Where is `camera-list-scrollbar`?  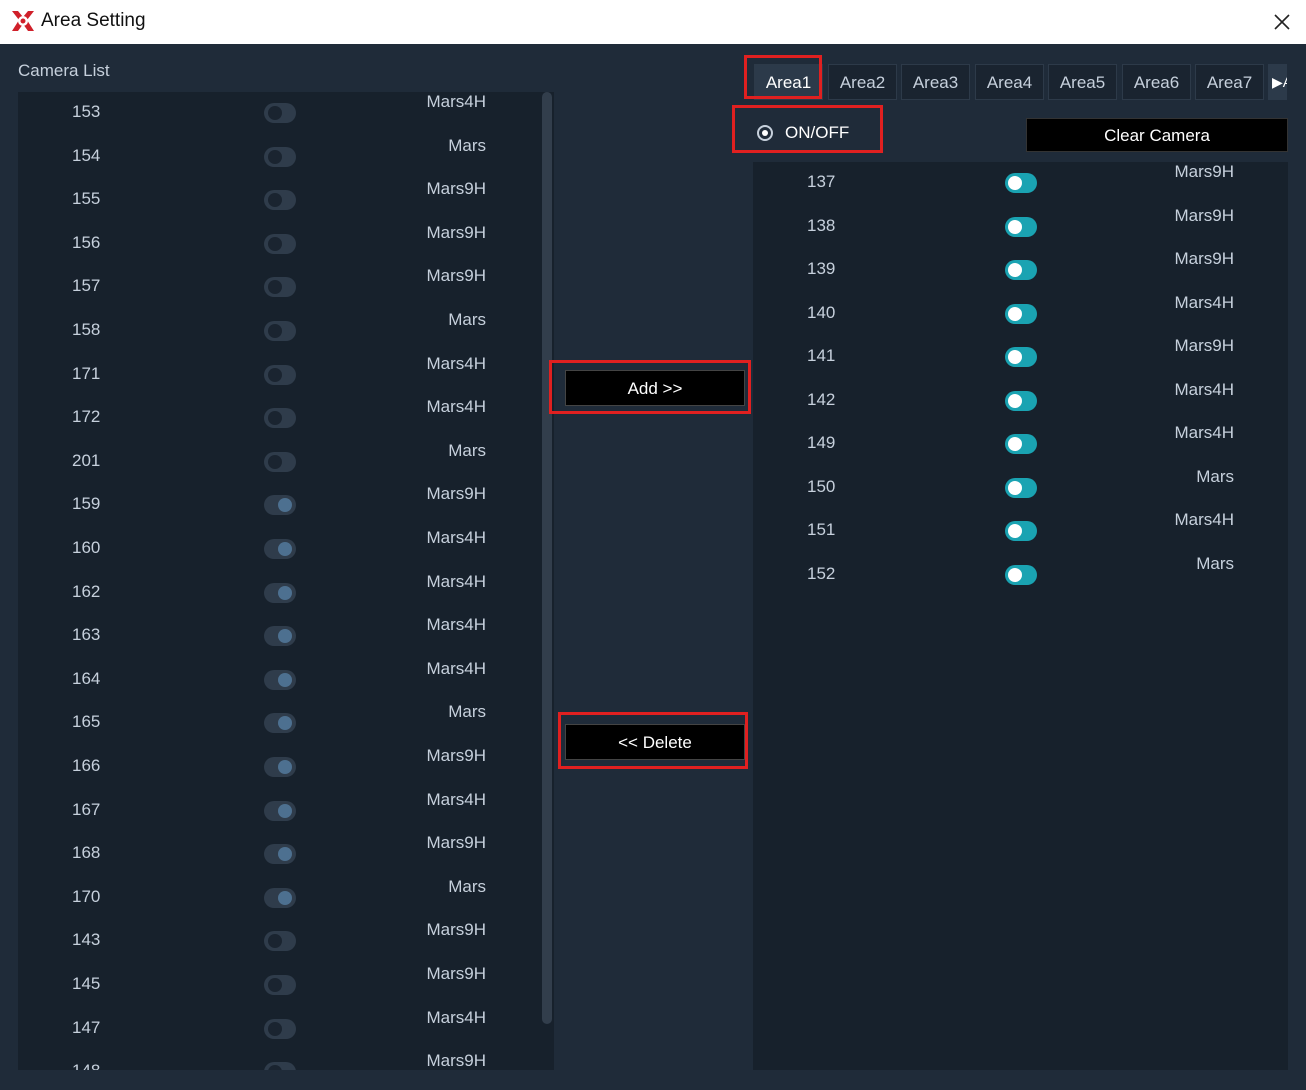
camera-list-scrollbar is located at coordinates (547, 581).